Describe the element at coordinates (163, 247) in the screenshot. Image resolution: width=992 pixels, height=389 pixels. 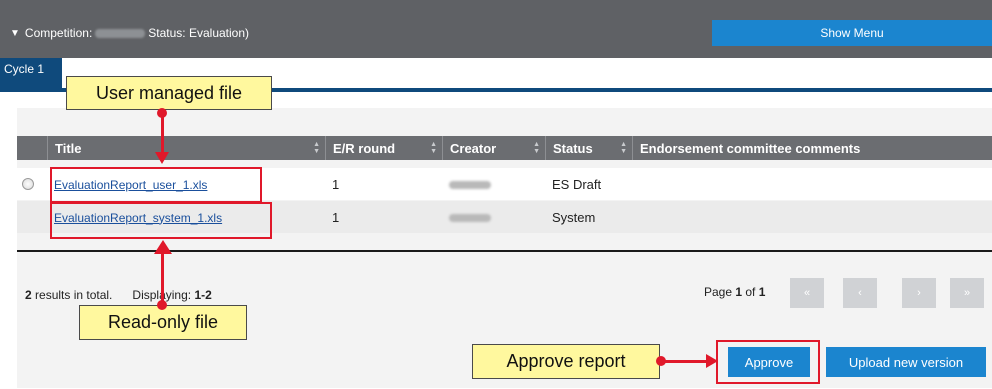
I see `arrow-up-icon` at that location.